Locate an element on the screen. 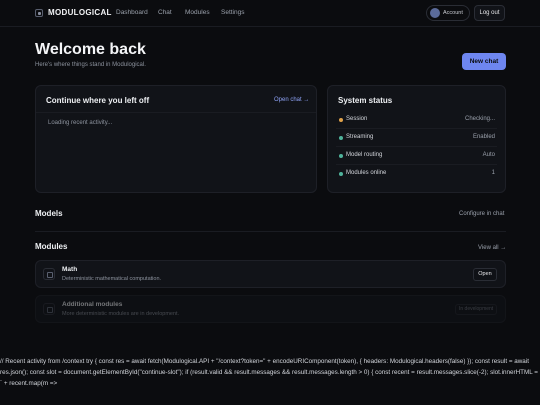 The height and width of the screenshot is (405, 540). status-label-modules-online: Modules online is located at coordinates (366, 173).